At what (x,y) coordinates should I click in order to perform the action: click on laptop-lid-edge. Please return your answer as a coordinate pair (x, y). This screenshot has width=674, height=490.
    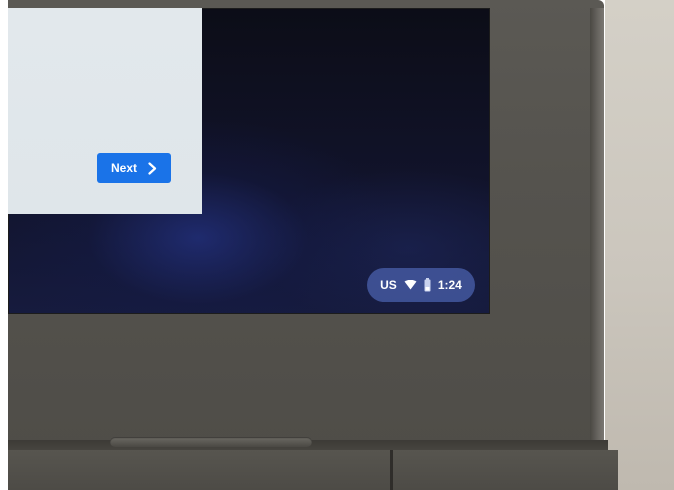
    Looking at the image, I should click on (597, 228).